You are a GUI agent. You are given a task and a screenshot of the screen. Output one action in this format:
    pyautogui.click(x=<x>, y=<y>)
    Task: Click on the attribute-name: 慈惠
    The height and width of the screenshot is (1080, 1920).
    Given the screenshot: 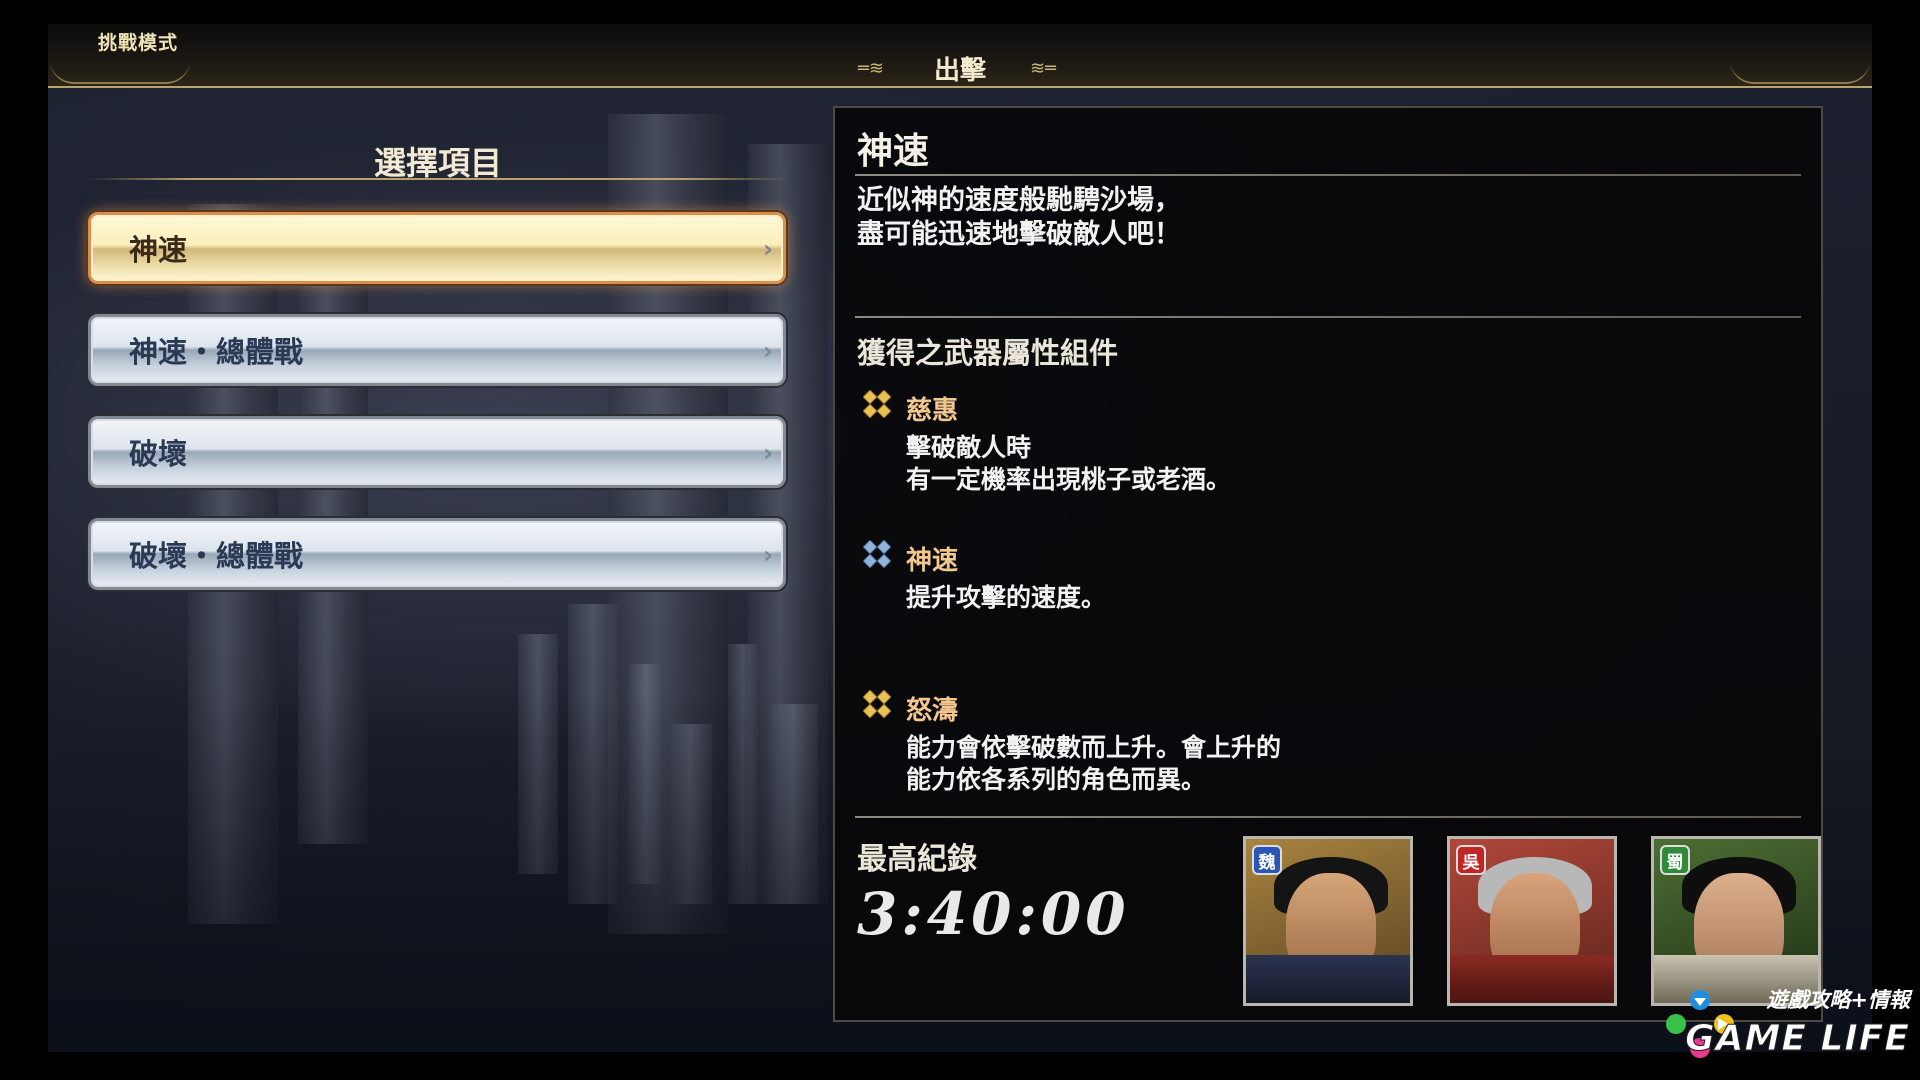 What is the action you would take?
    pyautogui.click(x=932, y=411)
    